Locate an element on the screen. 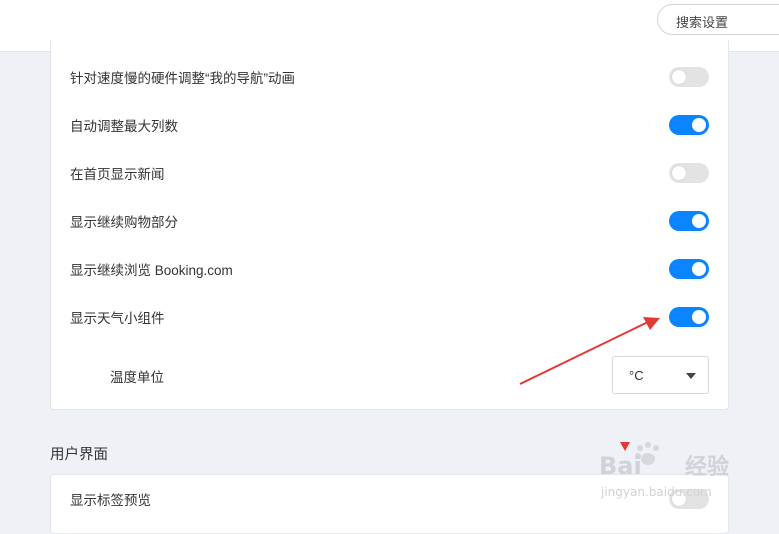 The image size is (779, 534). setting-row-weather-widget: 显示天气小组件 is located at coordinates (389, 317).